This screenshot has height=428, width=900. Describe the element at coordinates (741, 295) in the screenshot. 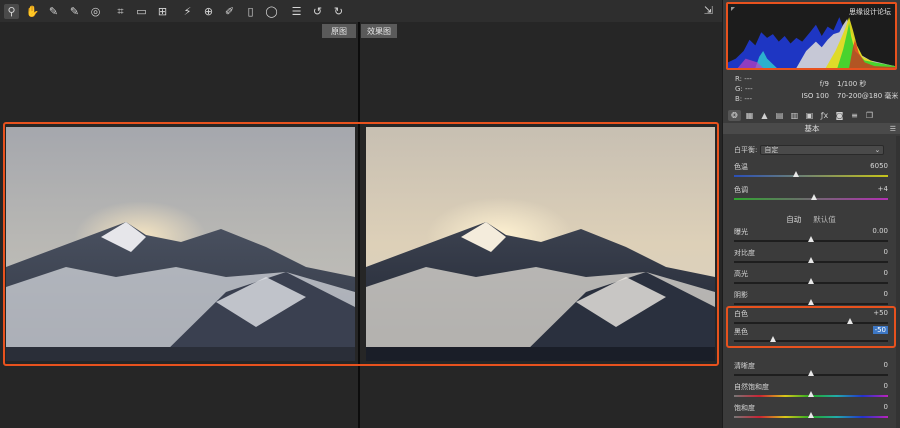

I see `slider-label: 阴影` at that location.